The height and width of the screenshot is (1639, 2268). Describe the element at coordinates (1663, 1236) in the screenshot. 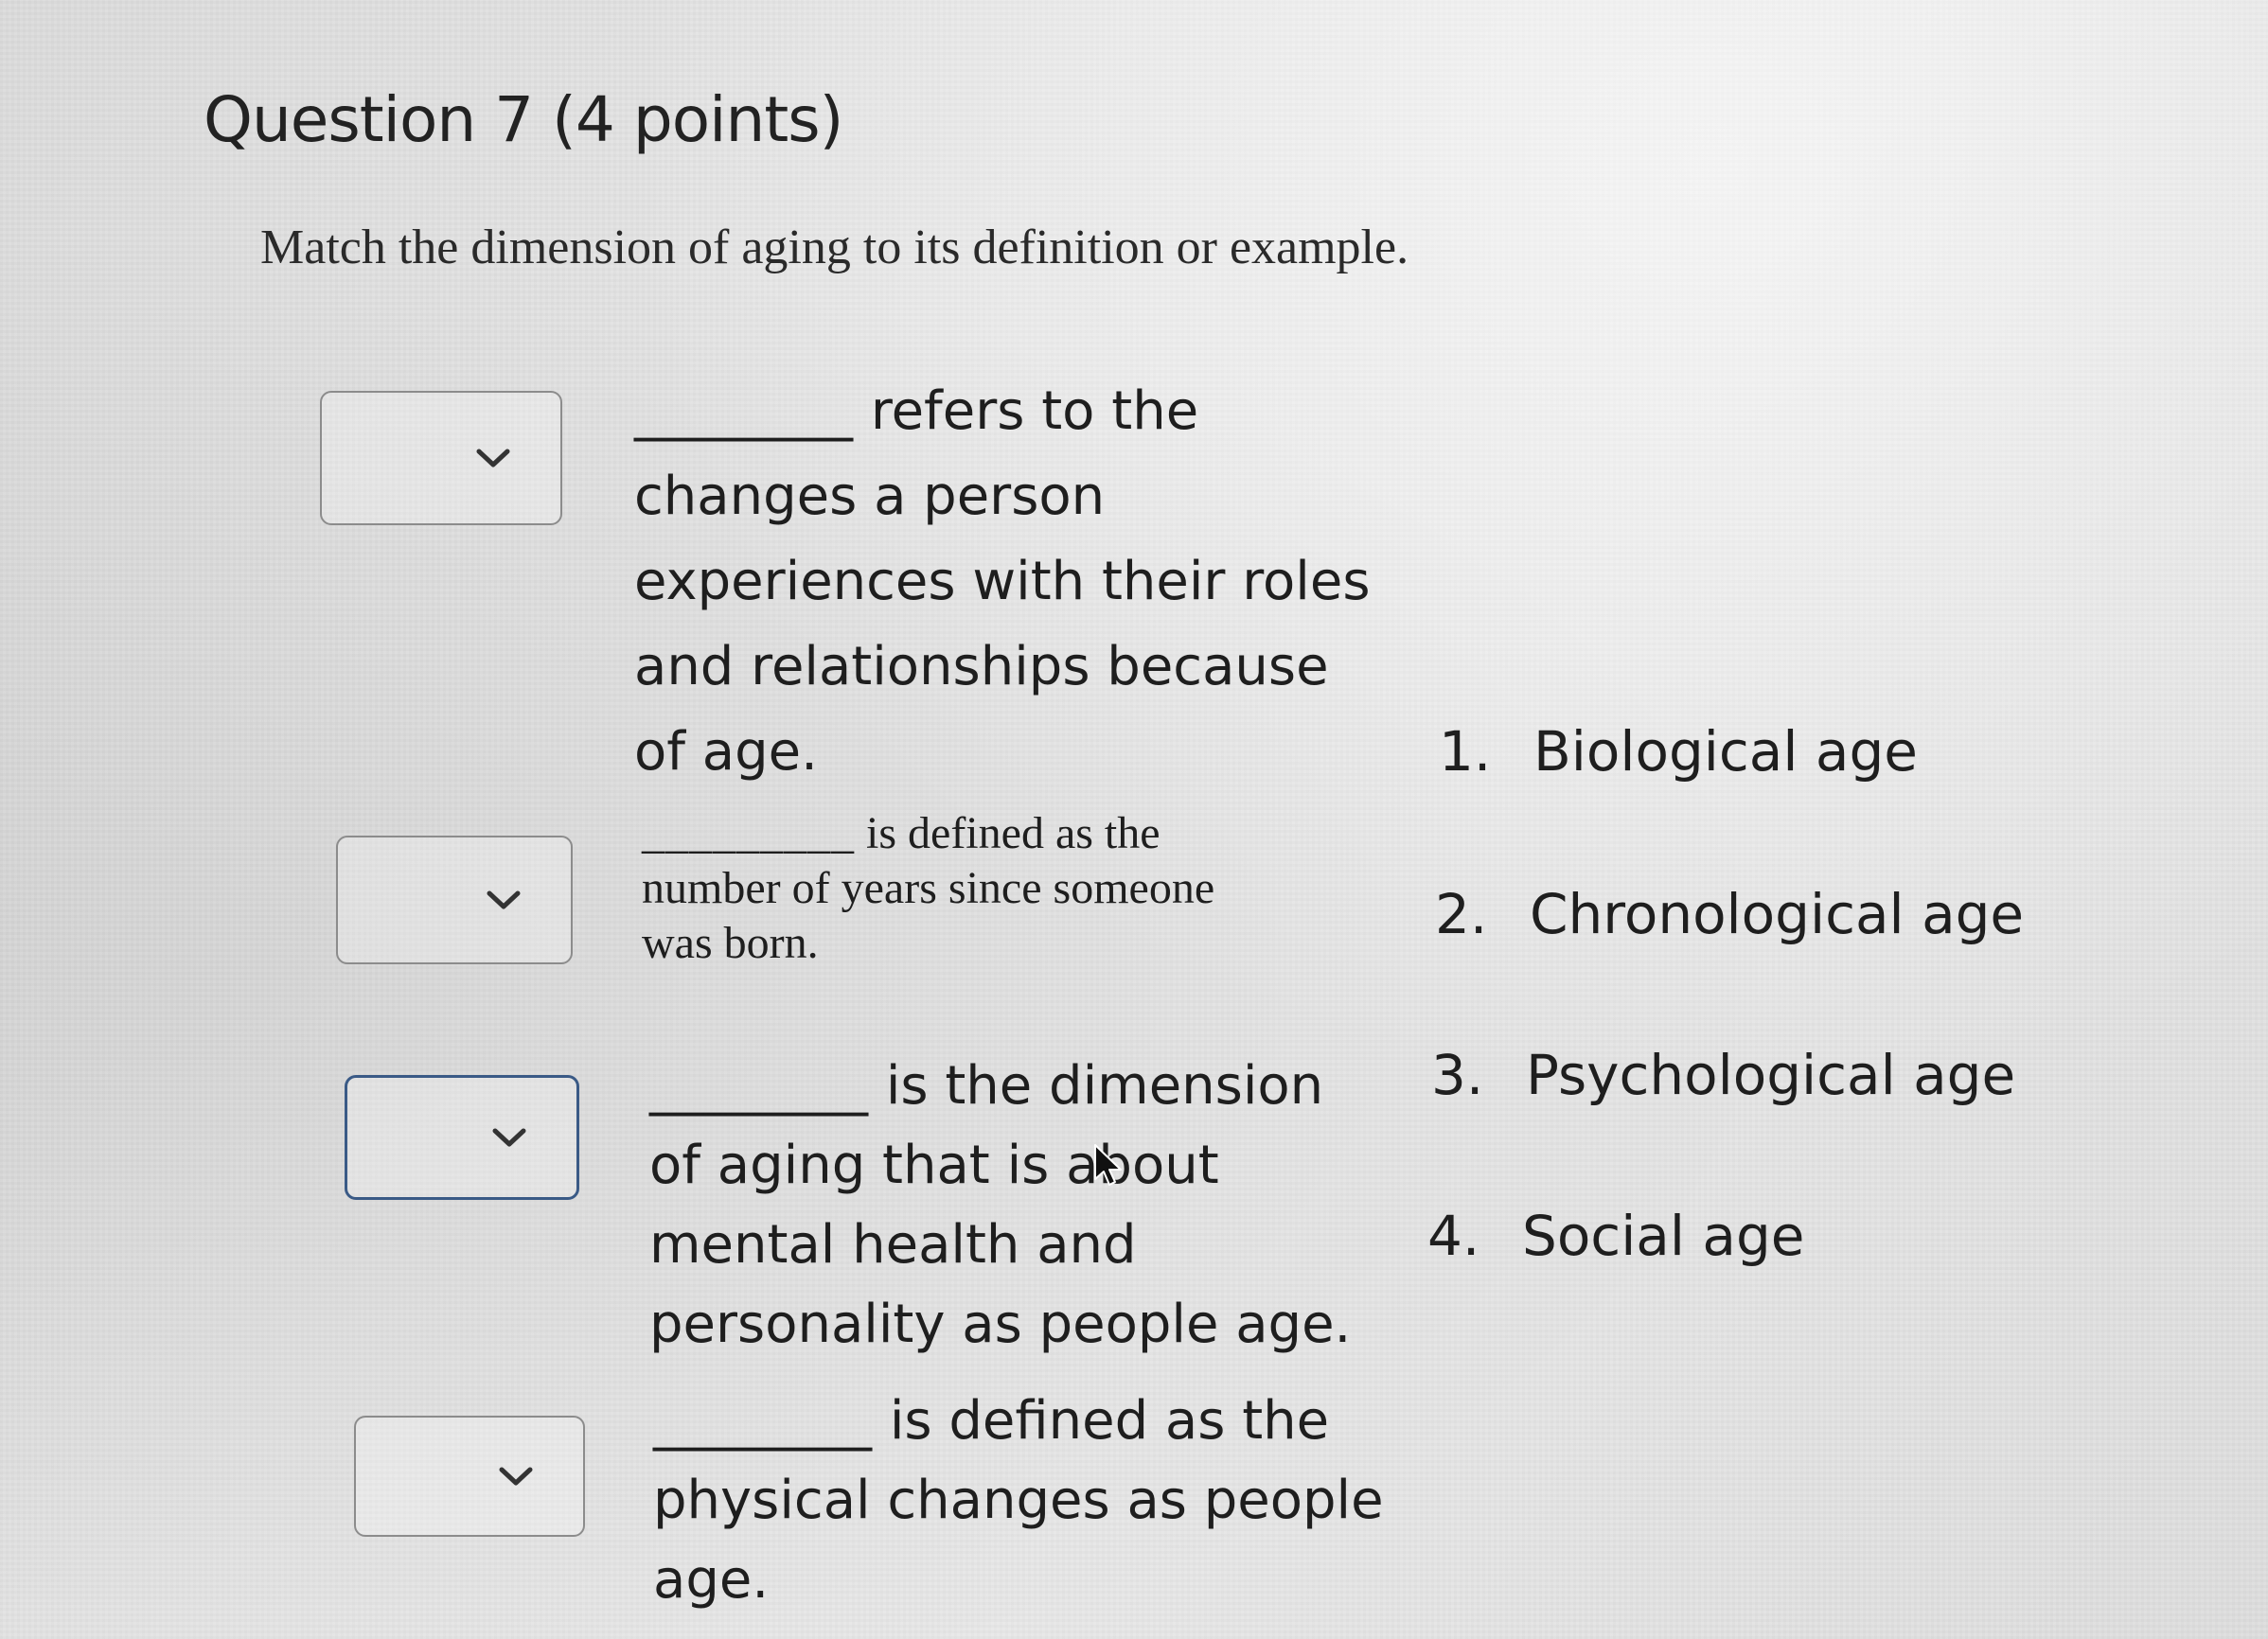

I see `answer-label: Social age` at that location.